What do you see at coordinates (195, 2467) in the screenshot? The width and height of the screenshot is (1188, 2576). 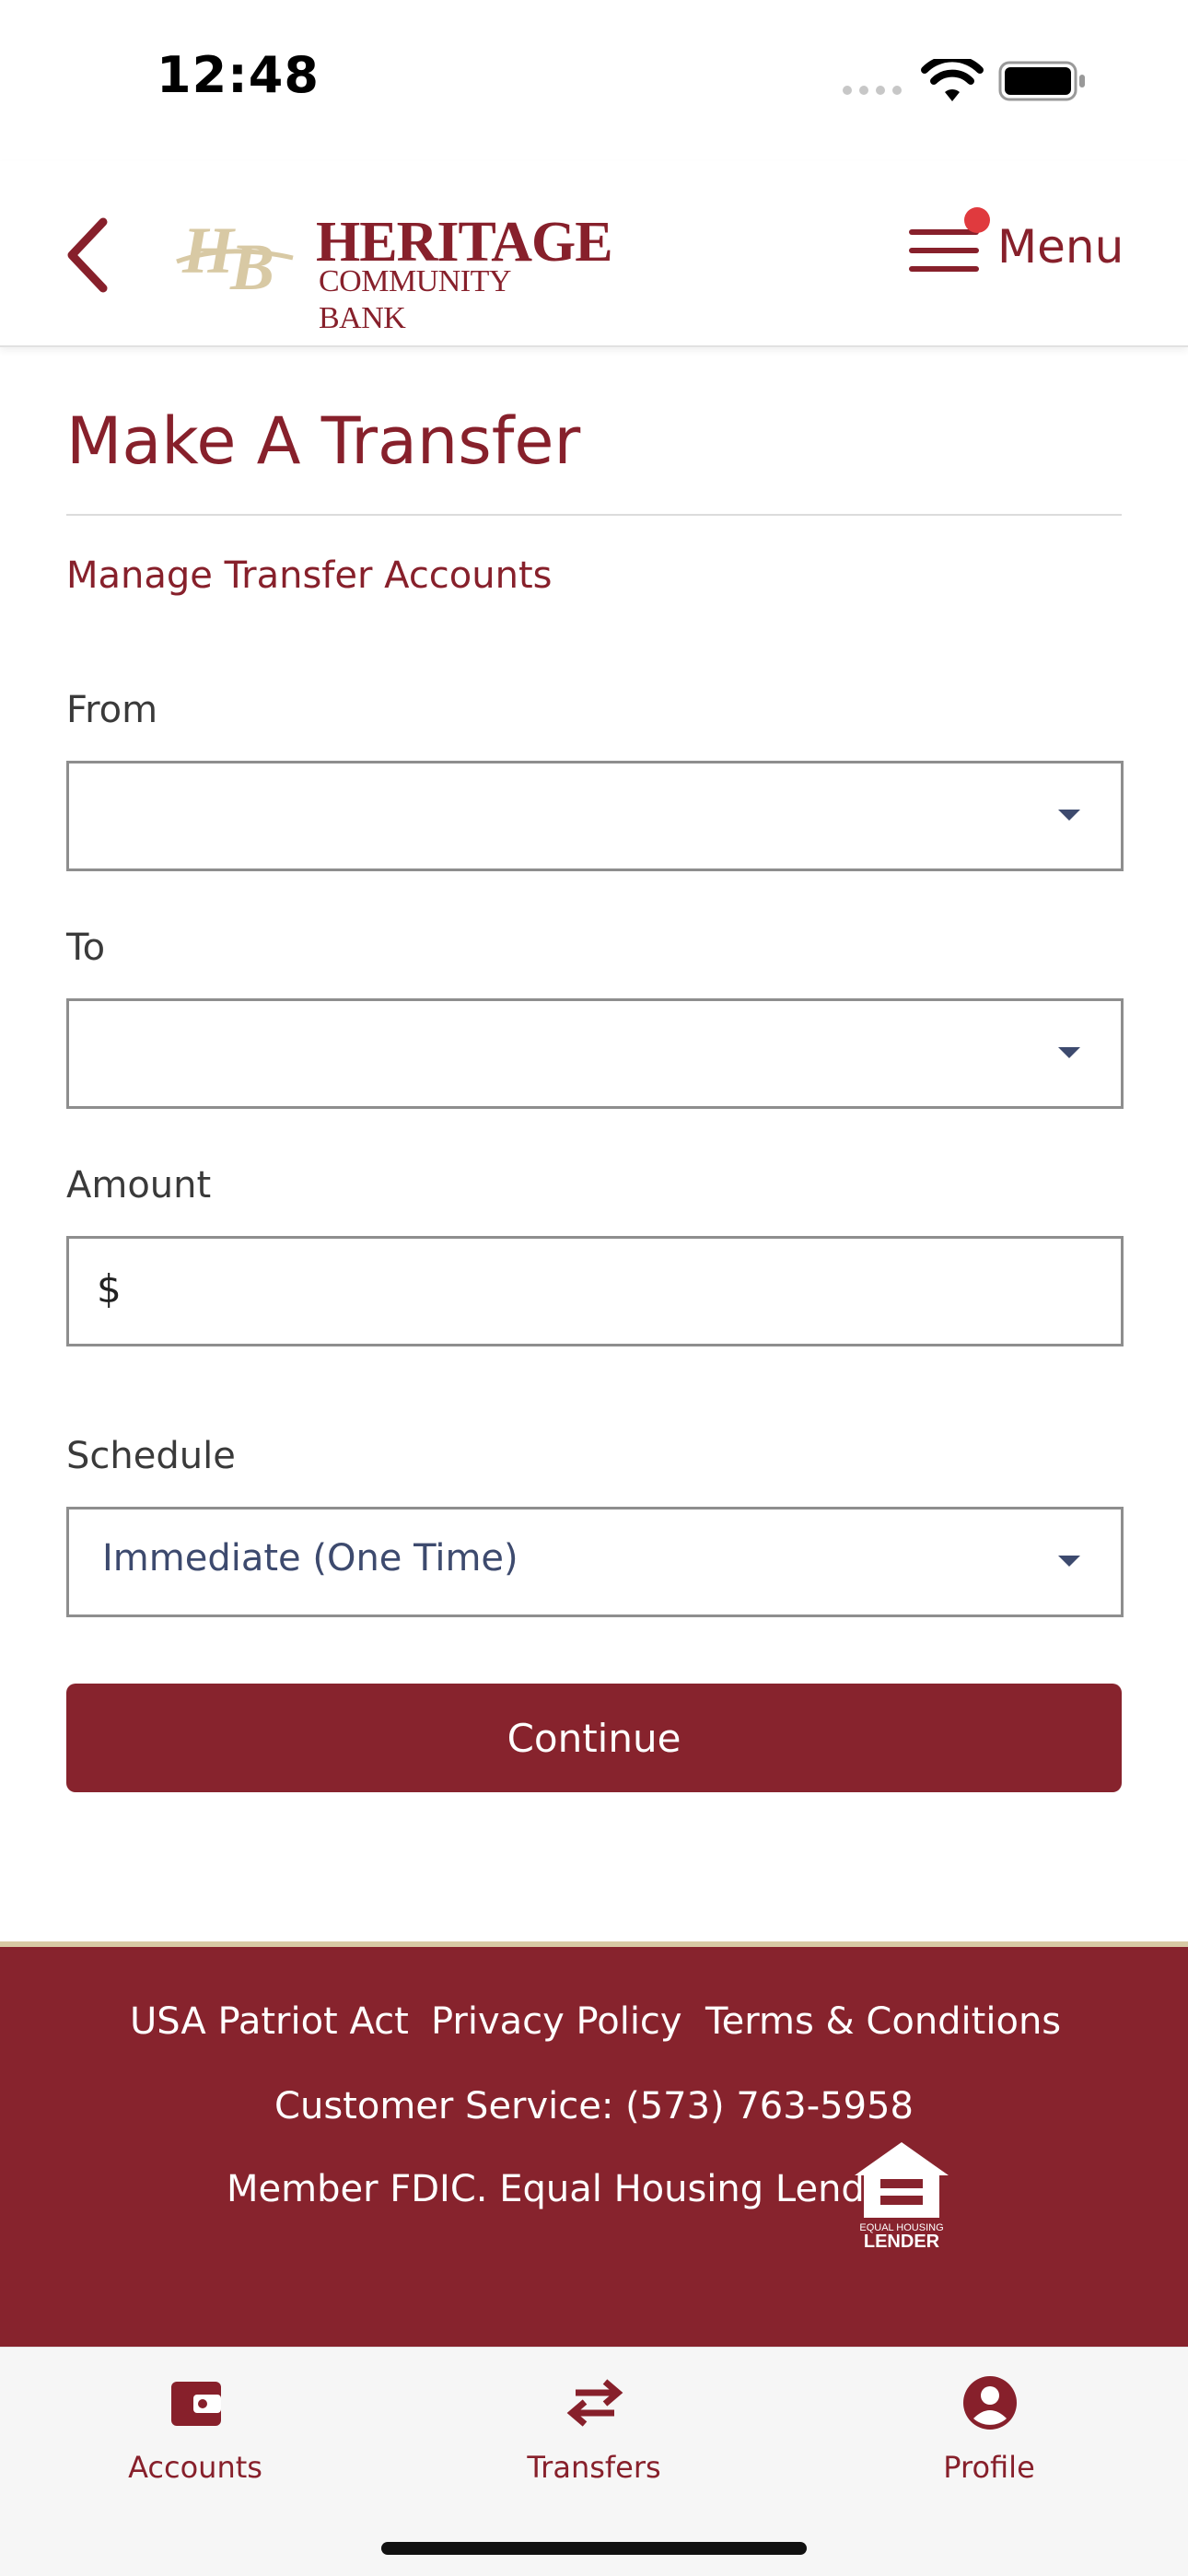 I see `tab-accounts-label: Accounts` at bounding box center [195, 2467].